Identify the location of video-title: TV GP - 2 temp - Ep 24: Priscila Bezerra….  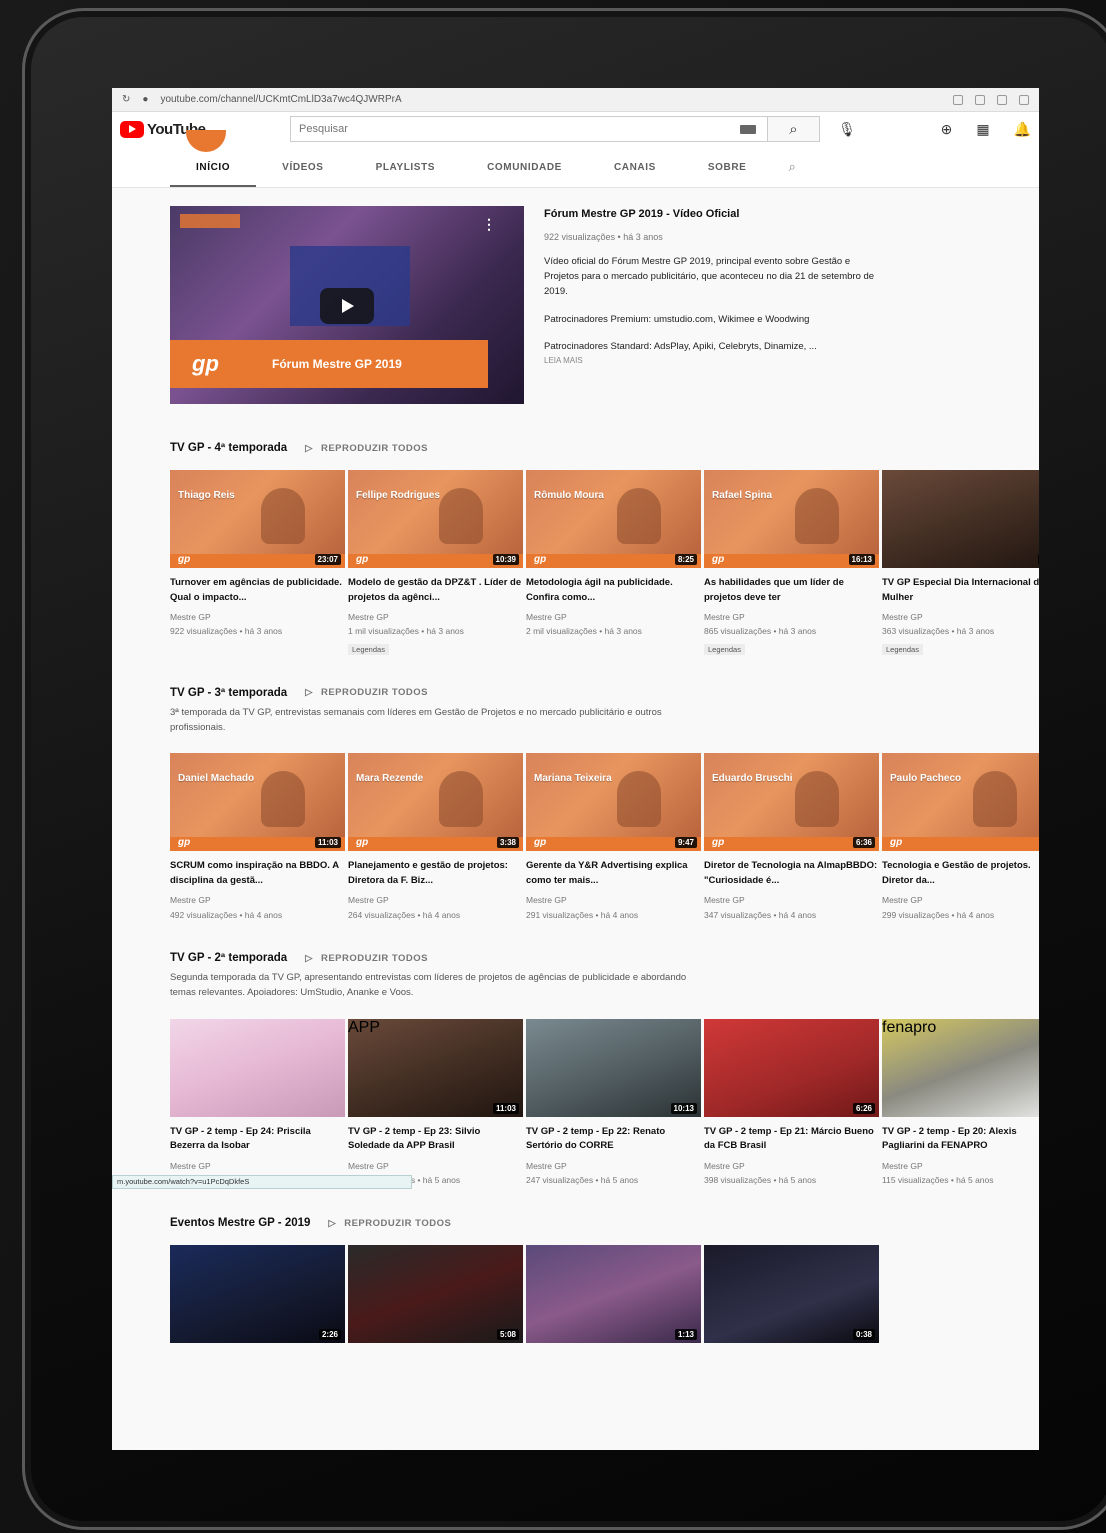
(257, 1140).